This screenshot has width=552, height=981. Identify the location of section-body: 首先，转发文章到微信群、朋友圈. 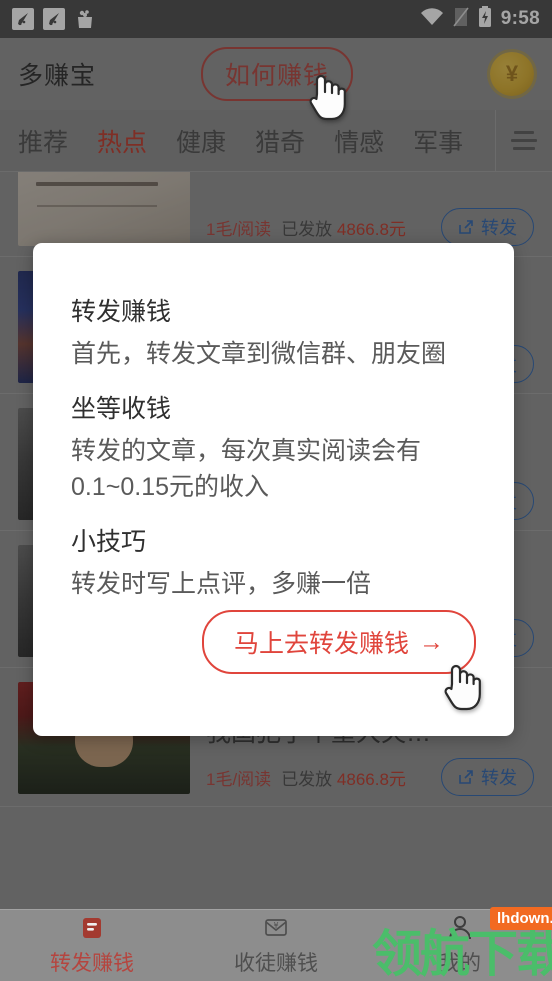
(259, 354).